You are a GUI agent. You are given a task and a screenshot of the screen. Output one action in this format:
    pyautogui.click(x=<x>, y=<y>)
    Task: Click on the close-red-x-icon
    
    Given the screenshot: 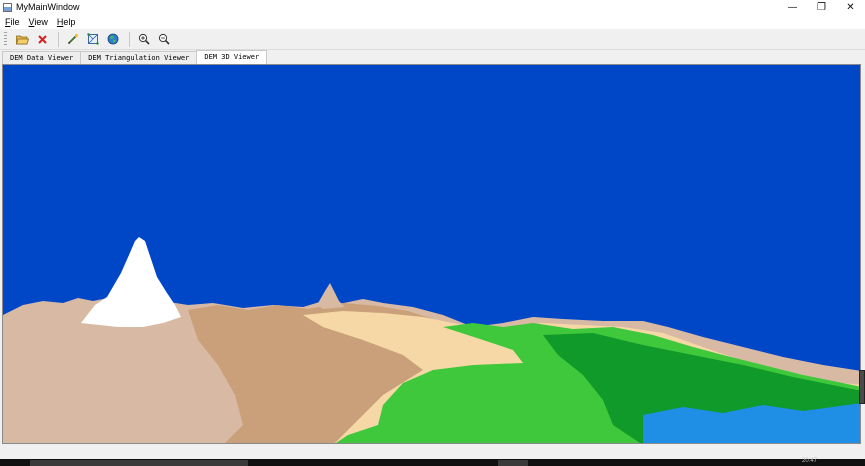 What is the action you would take?
    pyautogui.click(x=42, y=39)
    